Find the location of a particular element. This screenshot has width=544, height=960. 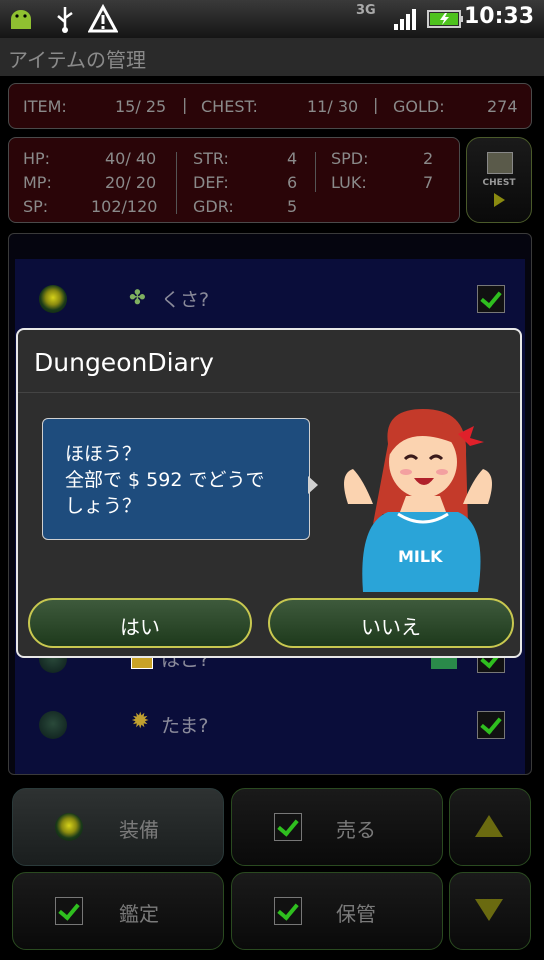

inventory-summary: ITEM: 15/ 25 | CHEST: 11/ 30 | GOLD: 274 is located at coordinates (270, 106).